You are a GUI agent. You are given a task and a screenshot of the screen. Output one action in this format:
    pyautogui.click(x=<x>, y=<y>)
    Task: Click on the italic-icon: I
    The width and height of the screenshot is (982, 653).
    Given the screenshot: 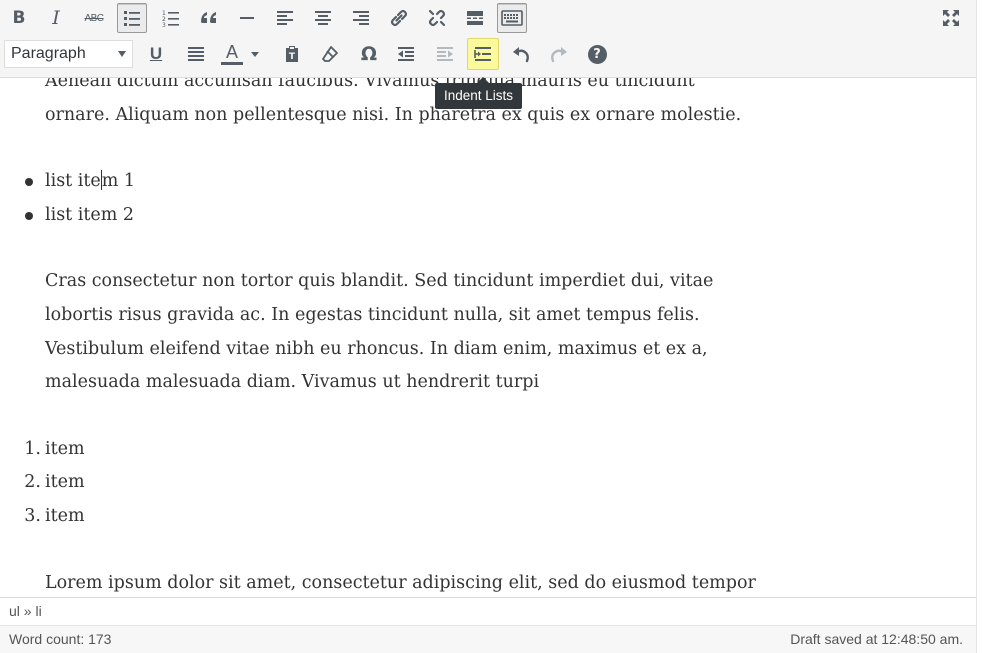 What is the action you would take?
    pyautogui.click(x=56, y=17)
    